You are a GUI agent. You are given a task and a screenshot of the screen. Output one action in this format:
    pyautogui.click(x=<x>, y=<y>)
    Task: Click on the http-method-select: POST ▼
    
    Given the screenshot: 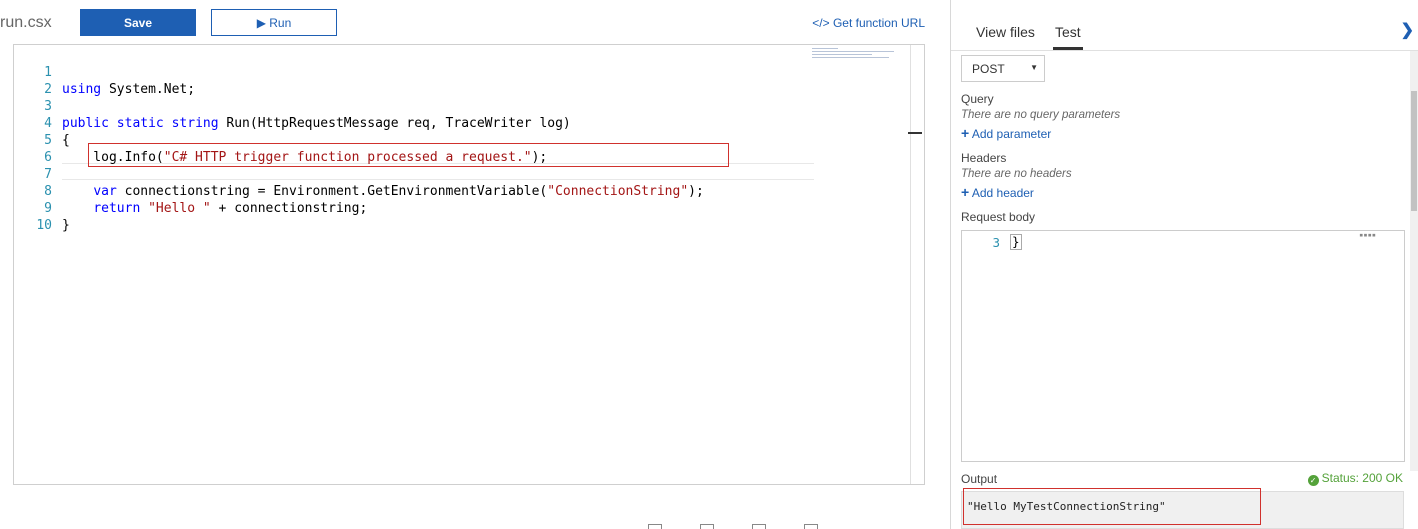 What is the action you would take?
    pyautogui.click(x=1003, y=68)
    